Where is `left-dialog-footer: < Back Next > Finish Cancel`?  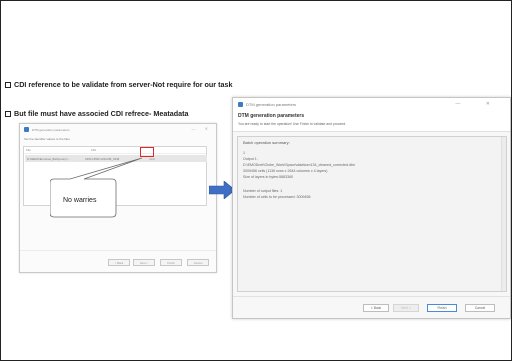 left-dialog-footer: < Back Next > Finish Cancel is located at coordinates (118, 261).